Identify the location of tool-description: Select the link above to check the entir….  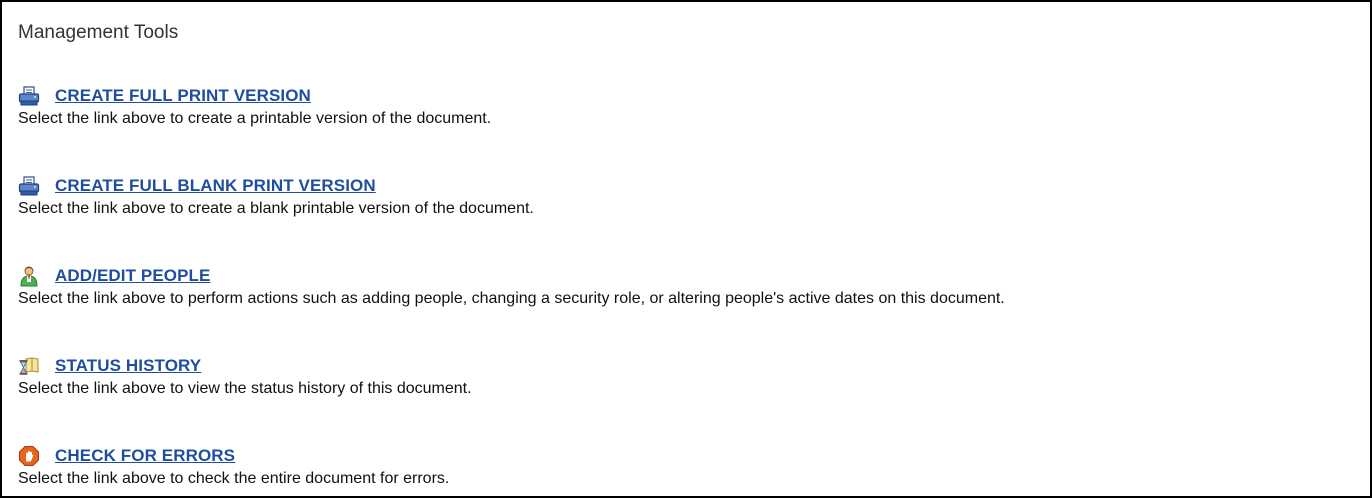
(234, 478).